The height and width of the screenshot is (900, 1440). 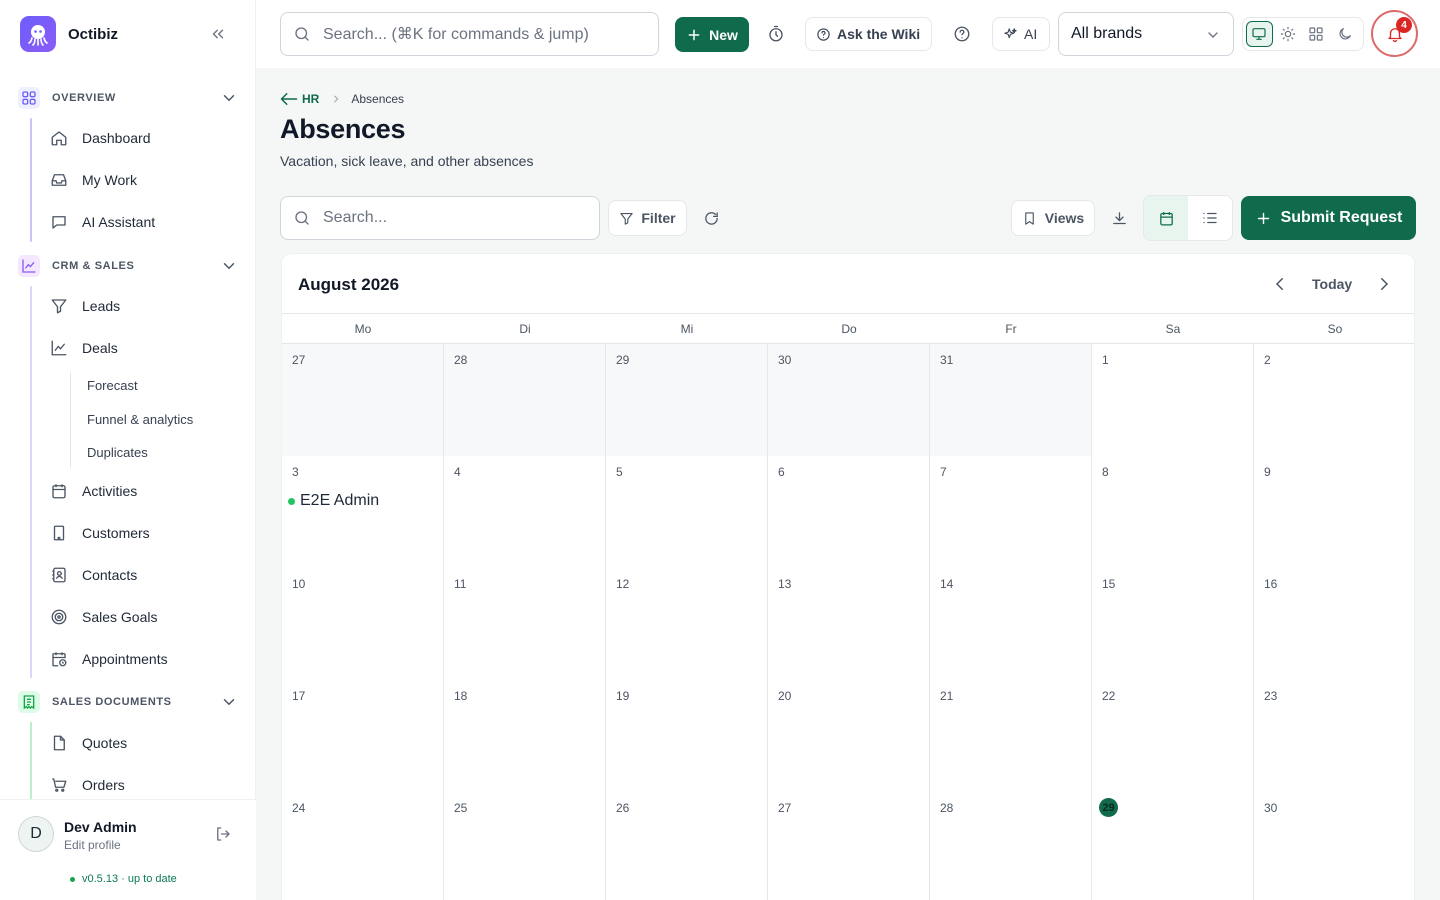 What do you see at coordinates (295, 472) in the screenshot?
I see `day-number: 3` at bounding box center [295, 472].